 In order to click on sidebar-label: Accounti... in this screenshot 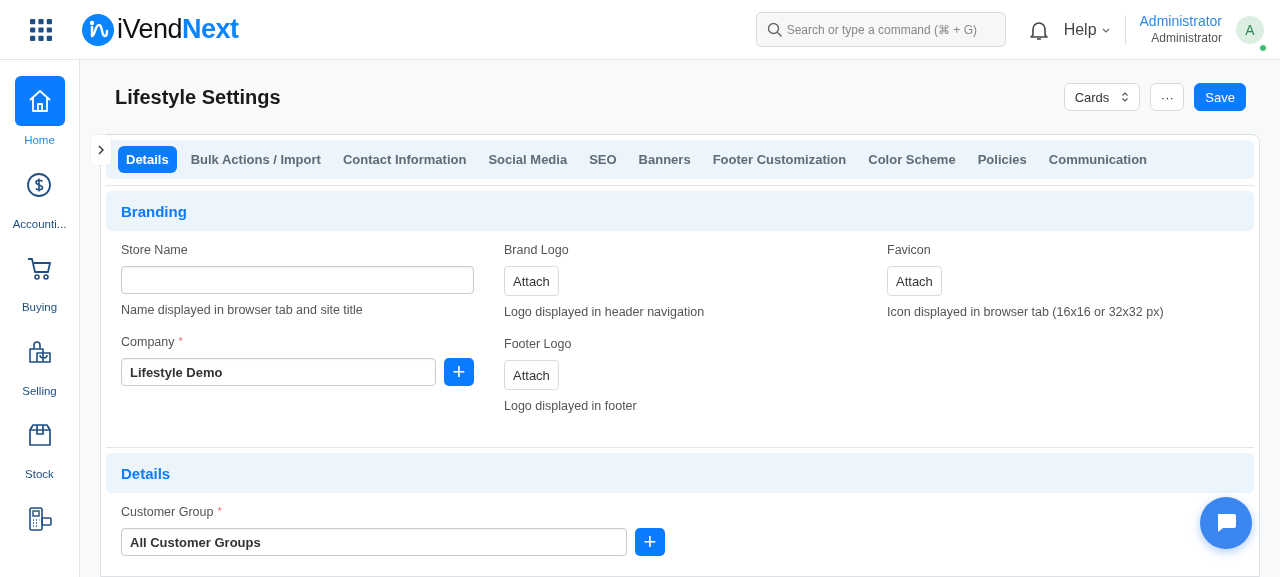, I will do `click(39, 223)`.